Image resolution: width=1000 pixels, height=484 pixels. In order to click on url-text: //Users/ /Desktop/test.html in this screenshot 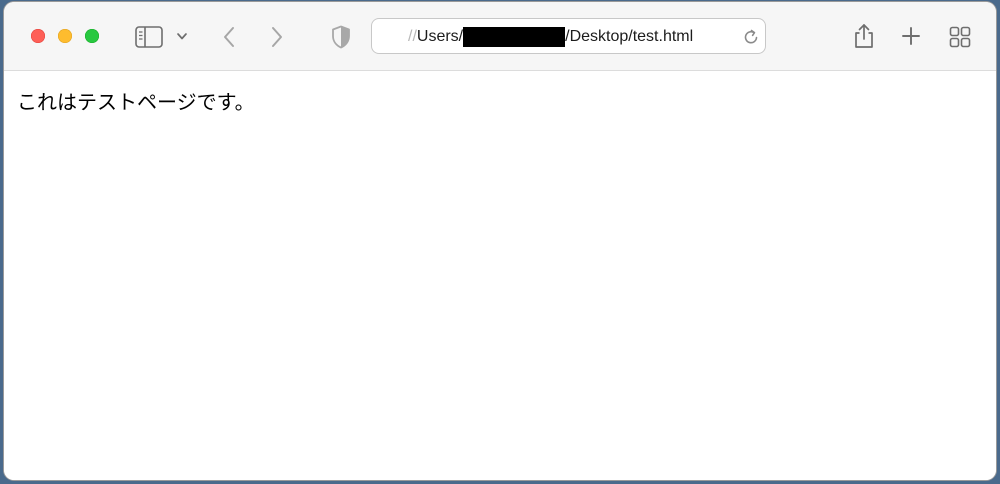, I will do `click(550, 37)`.